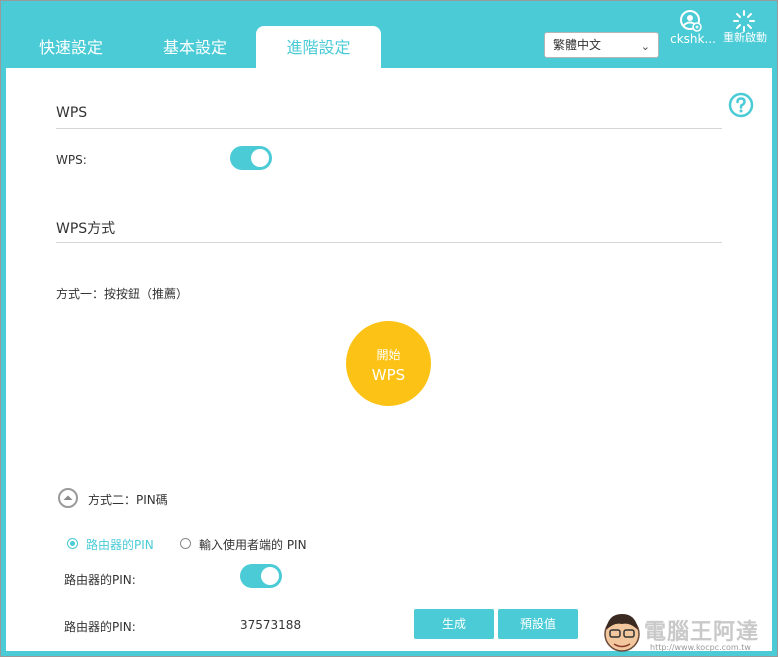  Describe the element at coordinates (251, 158) in the screenshot. I see `wps-toggle` at that location.